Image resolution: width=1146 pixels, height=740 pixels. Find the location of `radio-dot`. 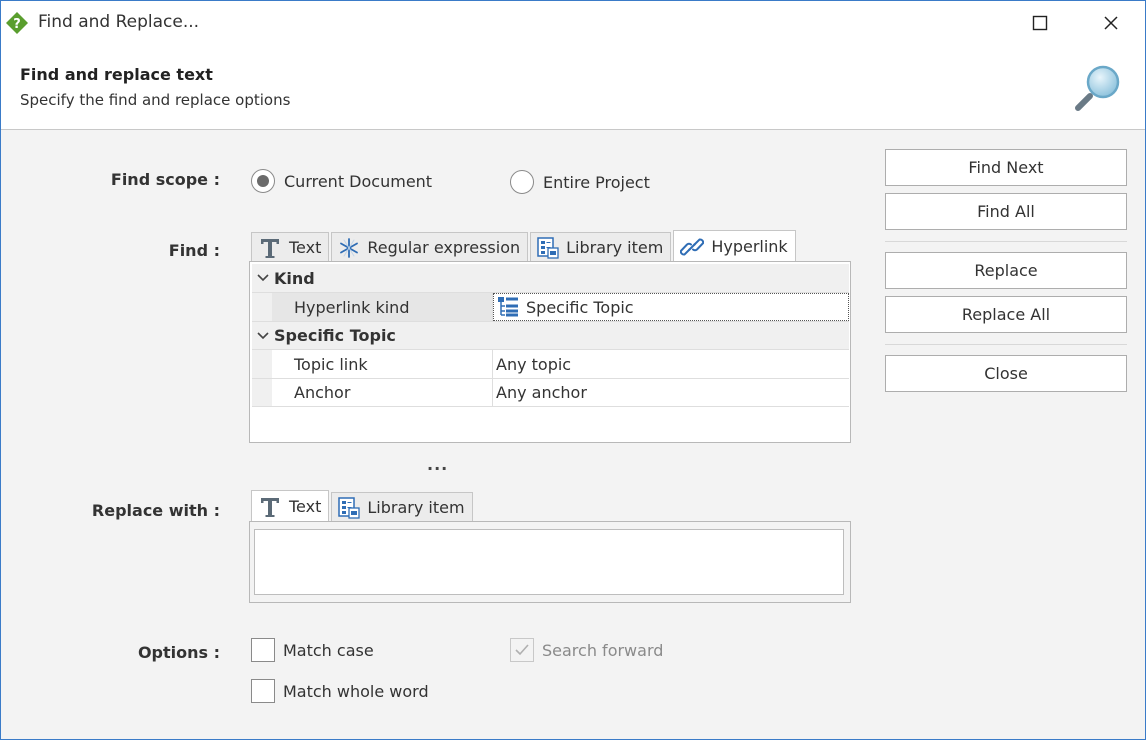

radio-dot is located at coordinates (263, 181).